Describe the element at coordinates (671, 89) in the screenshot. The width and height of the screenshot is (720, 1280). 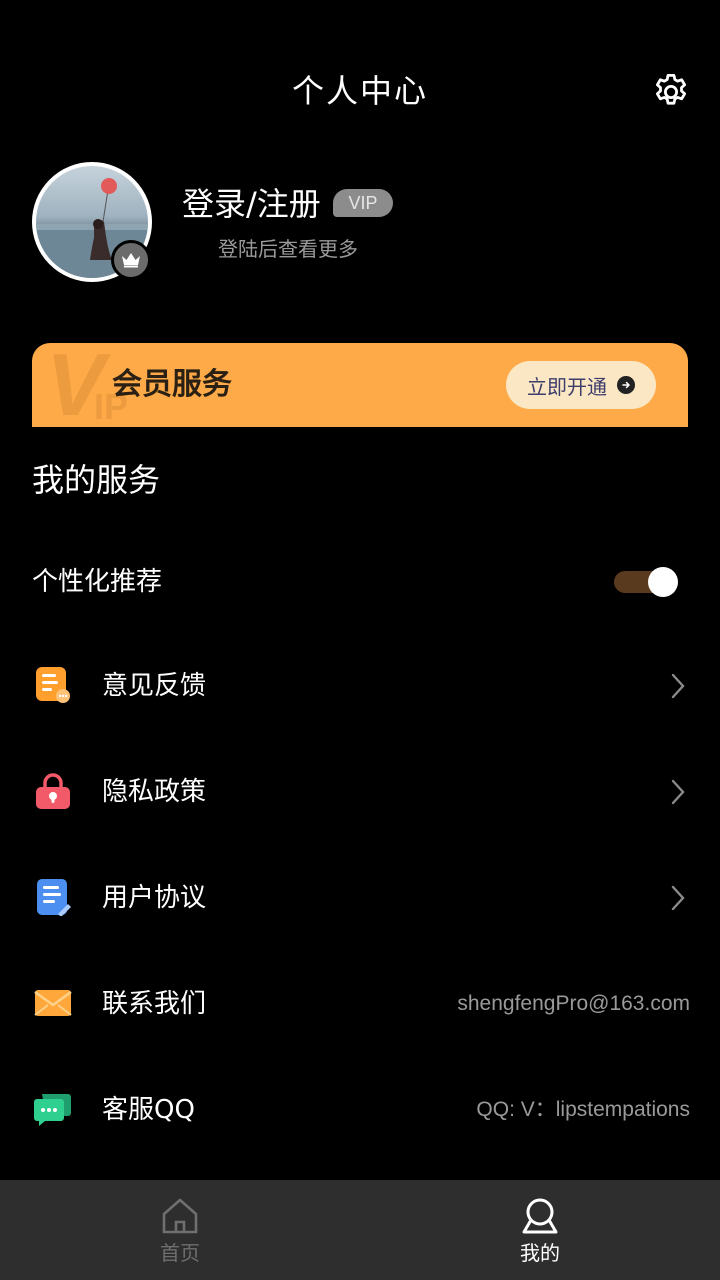
I see `gear-icon` at that location.